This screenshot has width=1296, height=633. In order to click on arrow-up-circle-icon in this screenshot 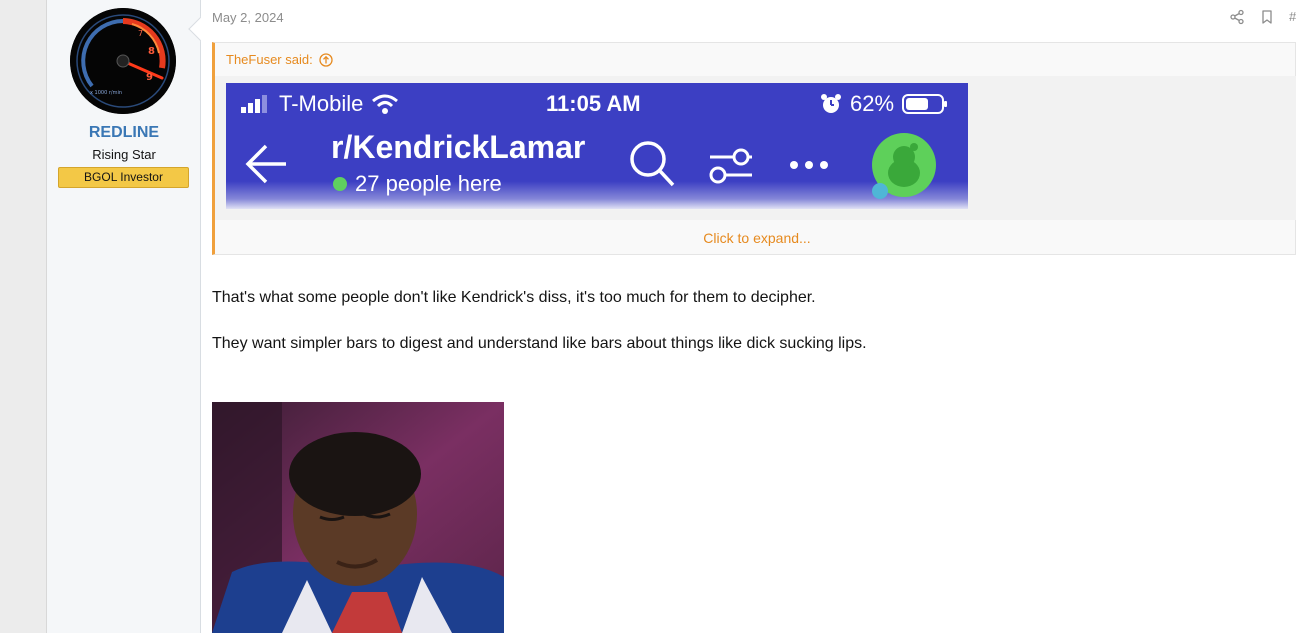, I will do `click(326, 59)`.